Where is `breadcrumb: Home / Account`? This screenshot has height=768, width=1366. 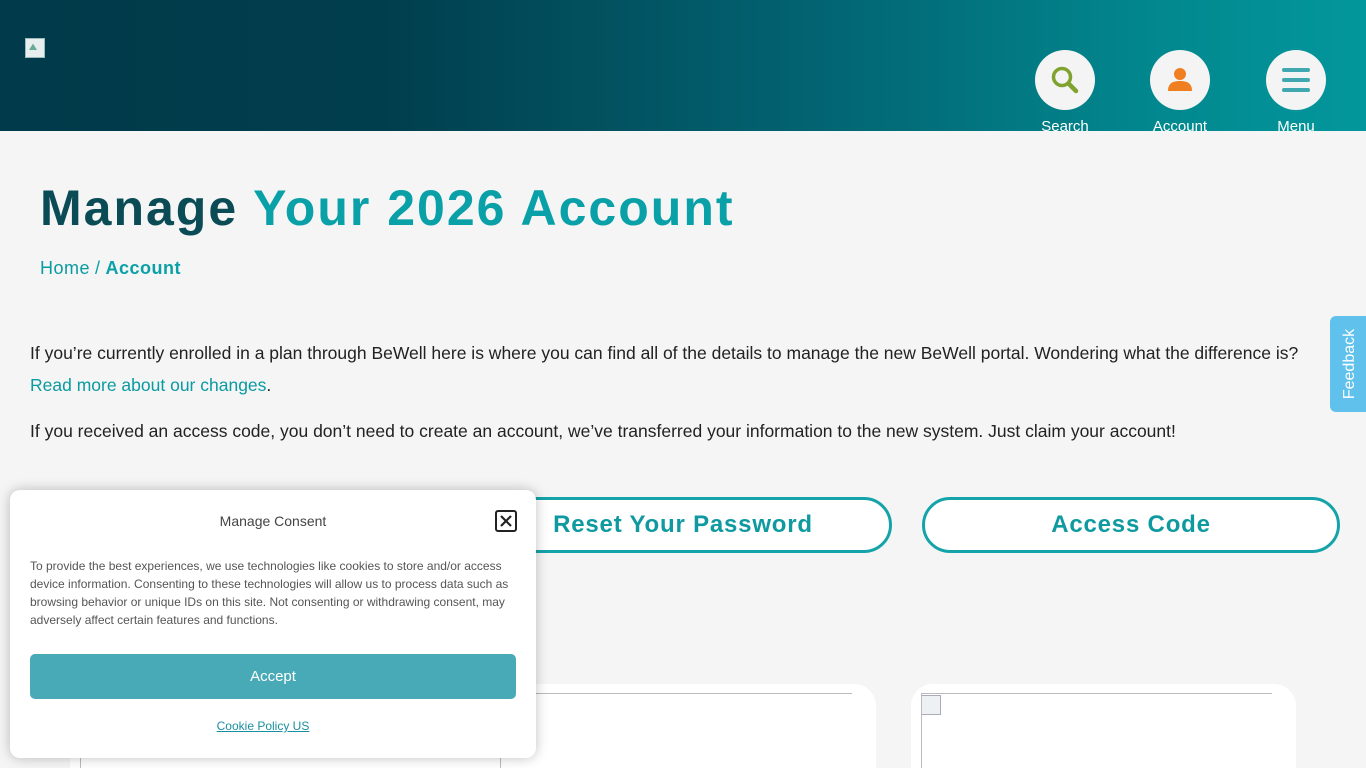
breadcrumb: Home / Account is located at coordinates (110, 268).